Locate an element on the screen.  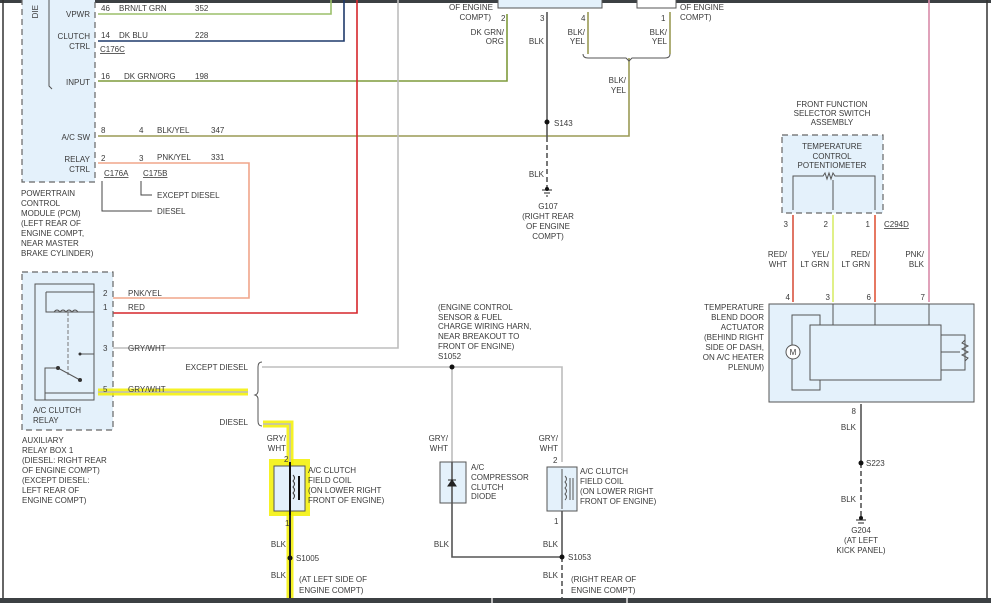
splice-s1052-dot is located at coordinates (452, 367).